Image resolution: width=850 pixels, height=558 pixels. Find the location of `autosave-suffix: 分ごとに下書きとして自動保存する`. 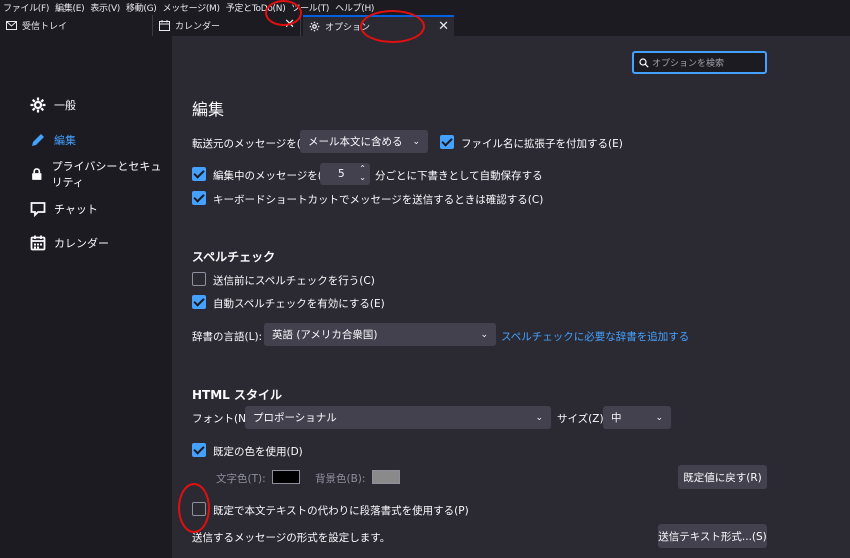

autosave-suffix: 分ごとに下書きとして自動保存する is located at coordinates (459, 176).